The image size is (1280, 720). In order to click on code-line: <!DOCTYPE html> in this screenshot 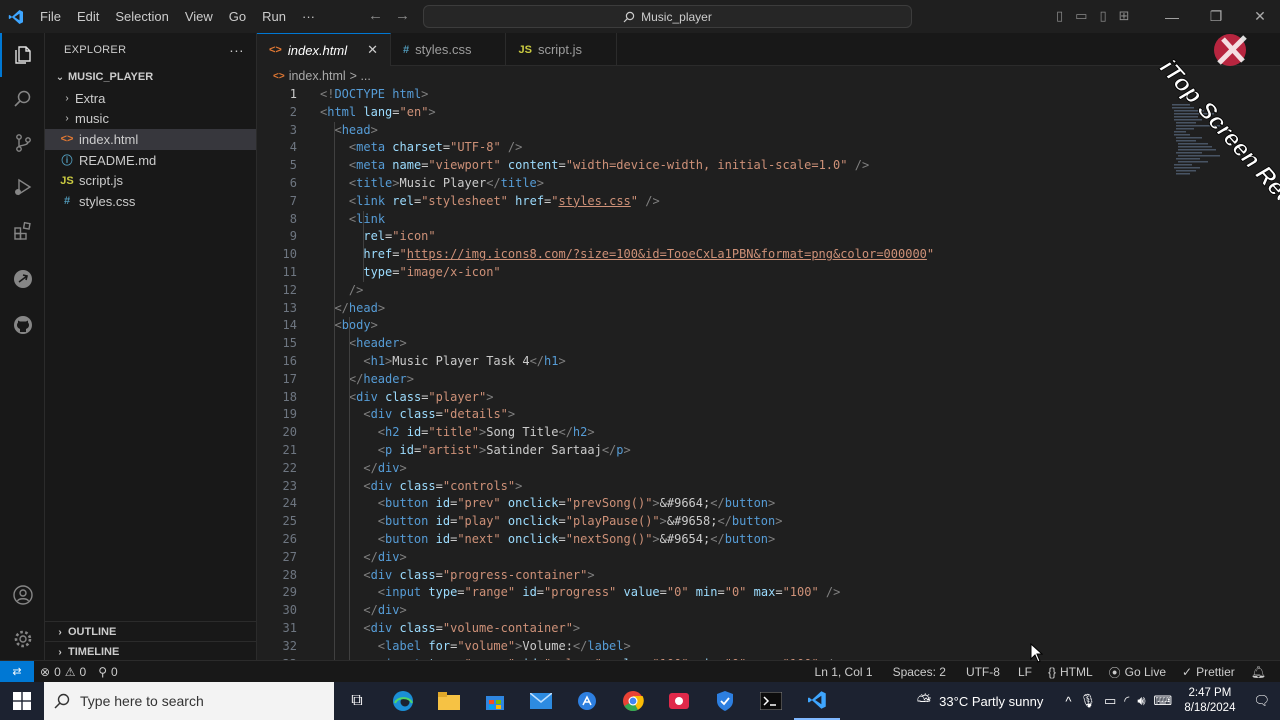, I will do `click(374, 95)`.